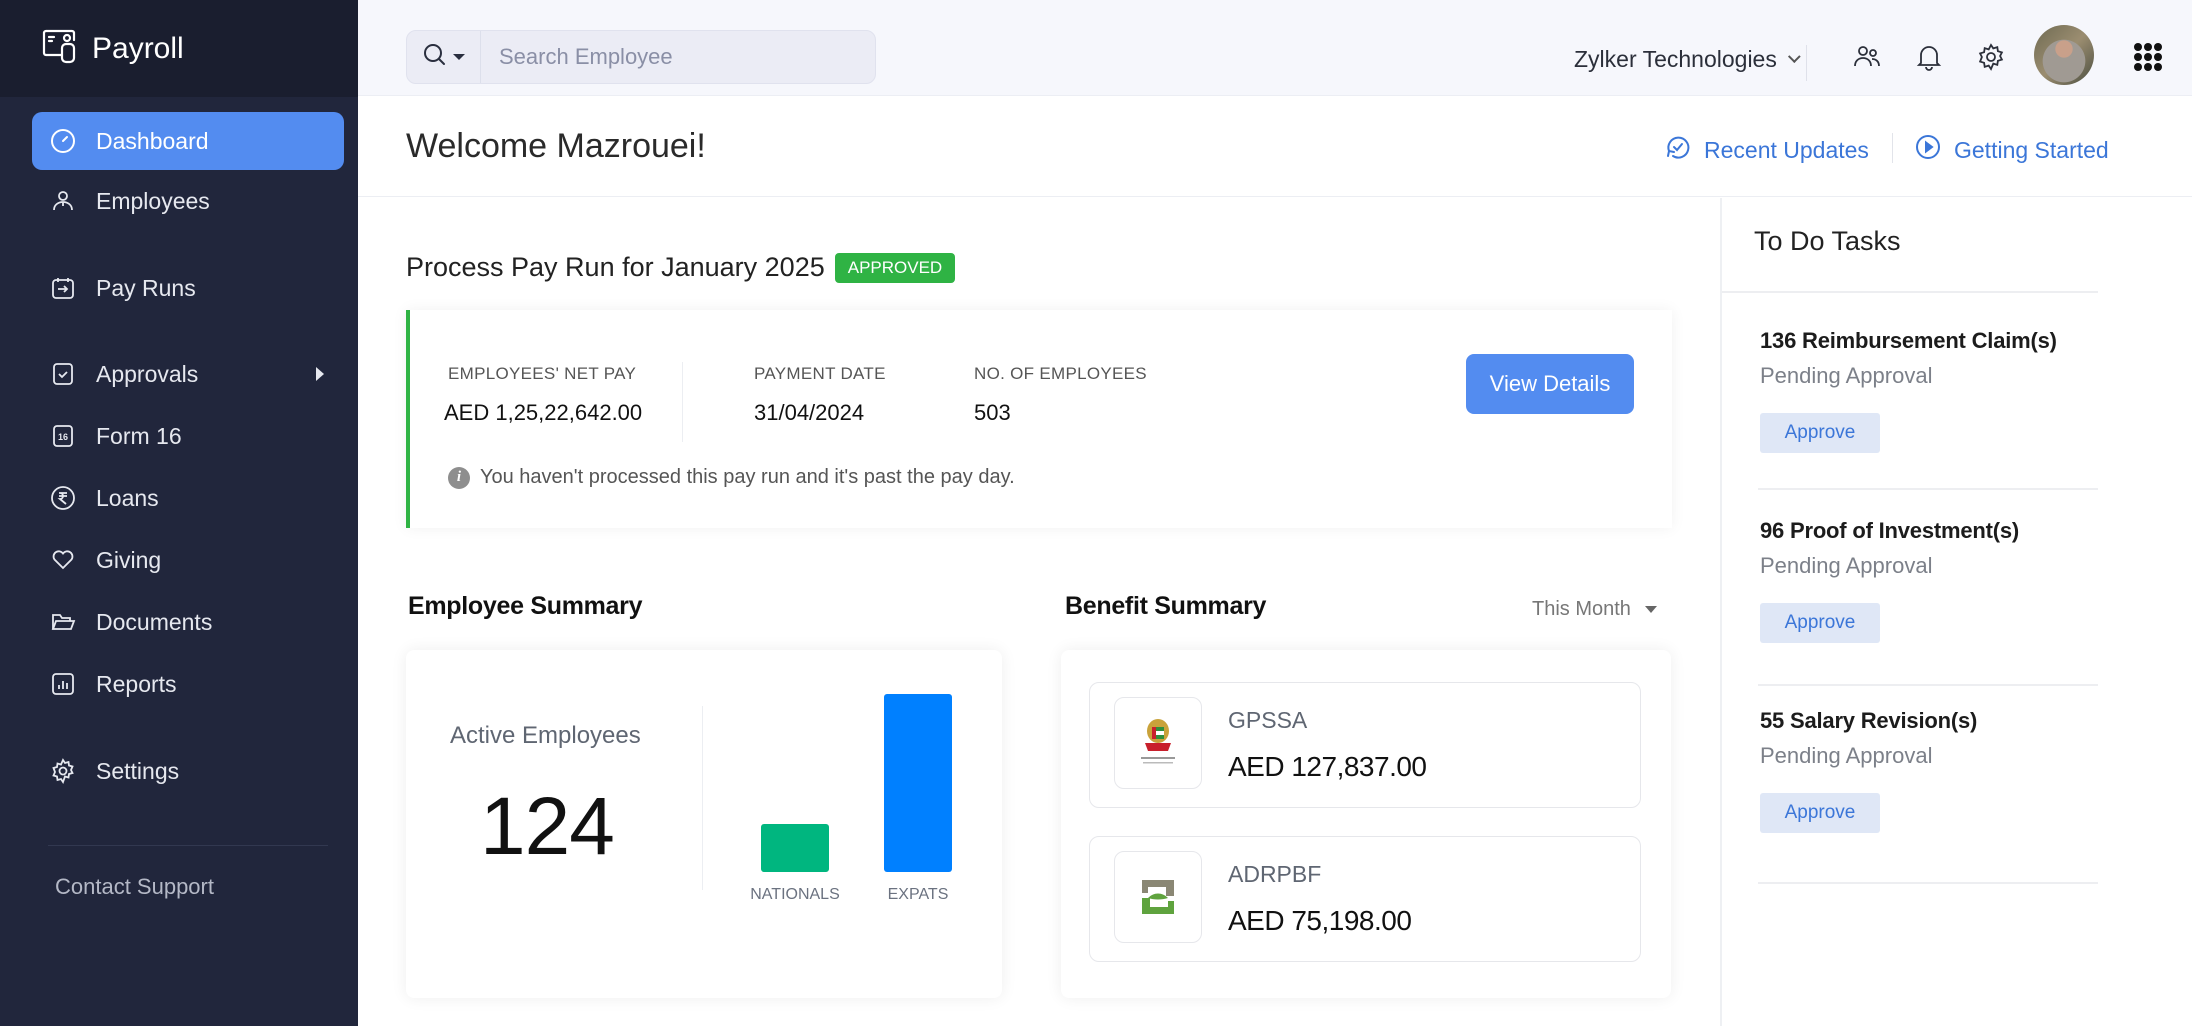 This screenshot has height=1026, width=2192. Describe the element at coordinates (63, 201) in the screenshot. I see `person-icon` at that location.